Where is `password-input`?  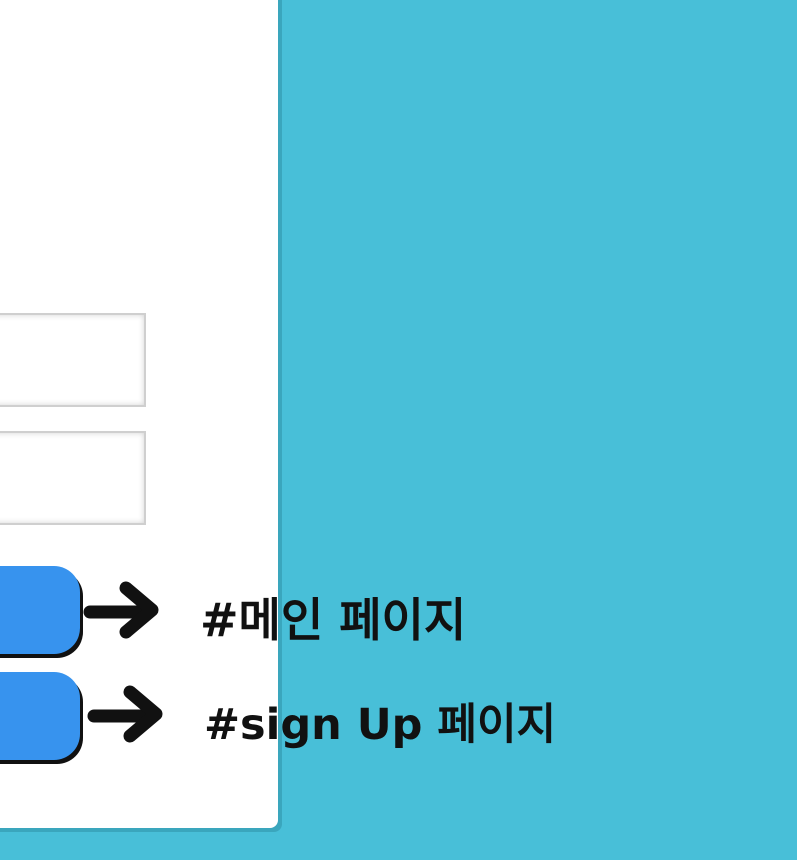 password-input is located at coordinates (72, 478).